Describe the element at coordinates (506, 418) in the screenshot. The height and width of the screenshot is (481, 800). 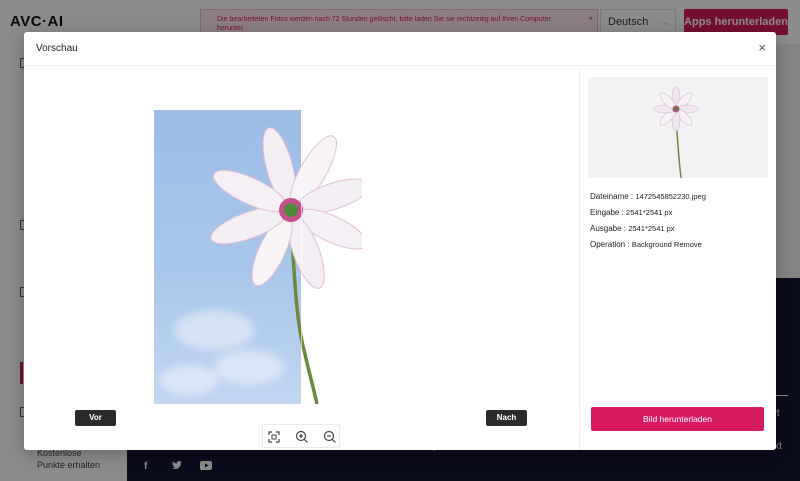
I see `after-button: Nach` at that location.